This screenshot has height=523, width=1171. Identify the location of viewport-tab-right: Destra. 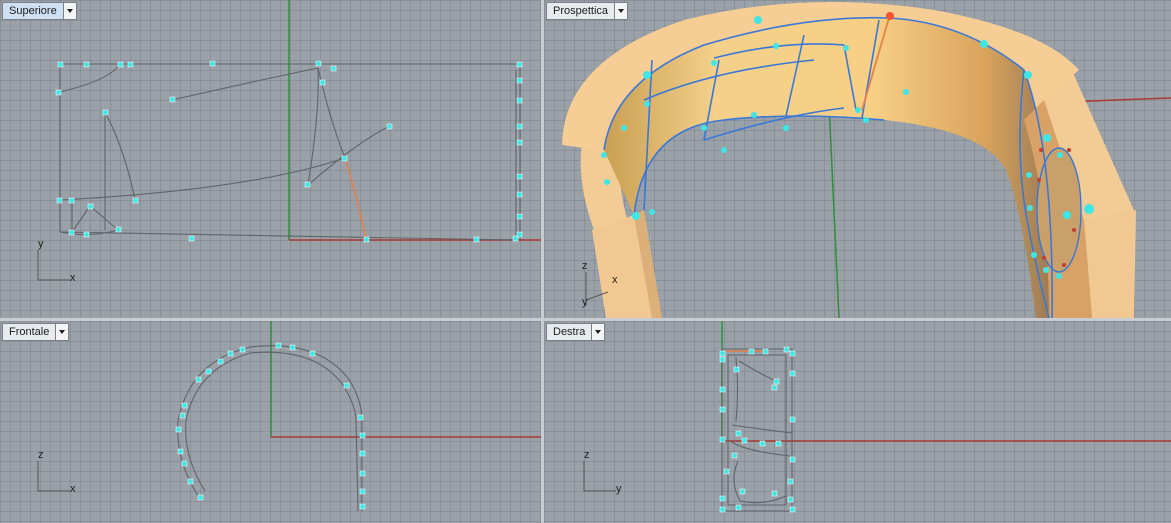
(576, 332).